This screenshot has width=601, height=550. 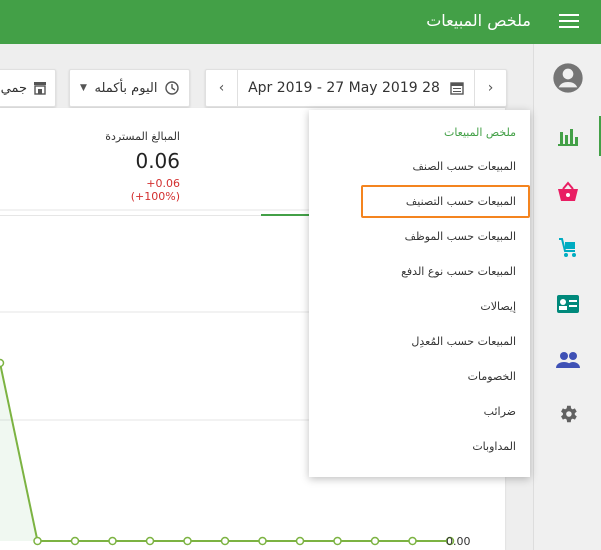 I want to click on menu-item-3: المبيعات حسب الموظف, so click(x=460, y=236).